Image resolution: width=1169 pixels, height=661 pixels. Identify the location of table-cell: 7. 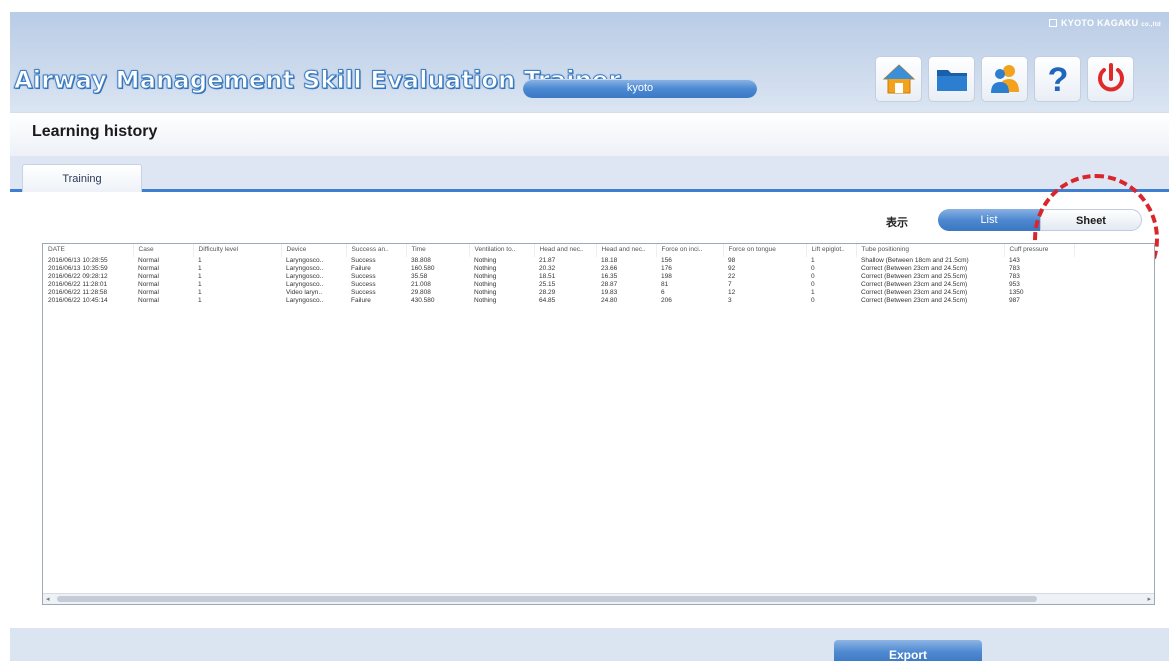
(730, 284).